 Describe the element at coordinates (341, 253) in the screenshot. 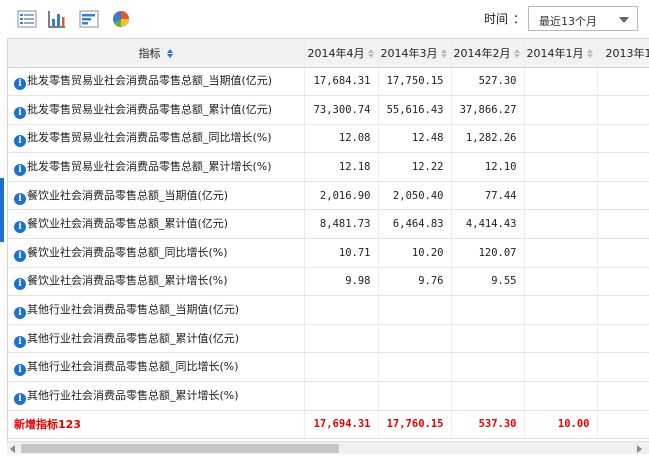

I see `value-cell: 10.71` at that location.